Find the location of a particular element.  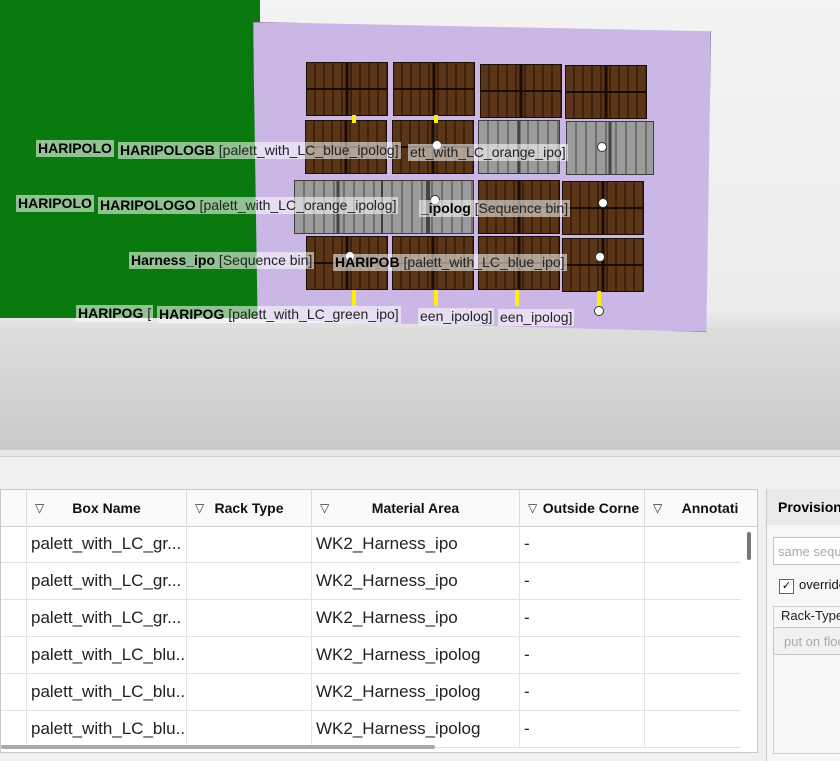

panel-splitter is located at coordinates (420, 453).